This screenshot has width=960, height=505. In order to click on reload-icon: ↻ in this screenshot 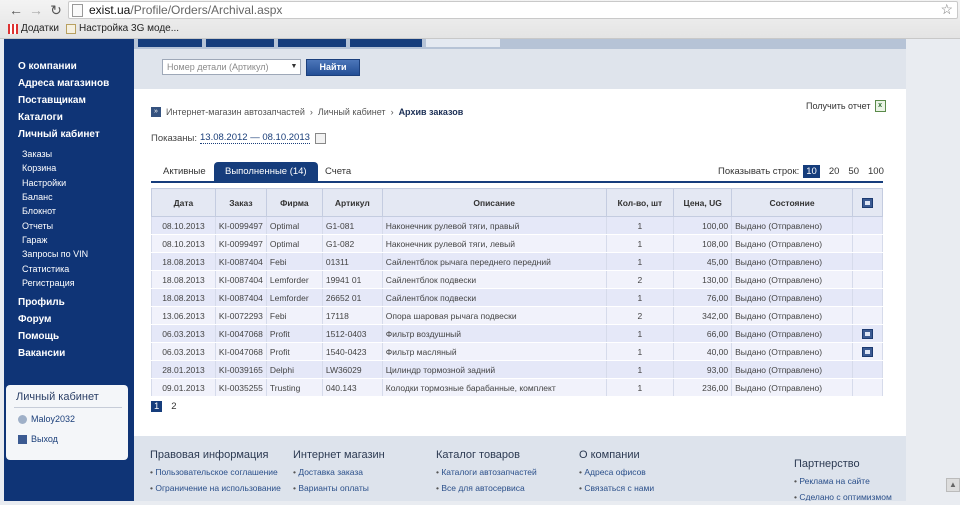, I will do `click(56, 10)`.